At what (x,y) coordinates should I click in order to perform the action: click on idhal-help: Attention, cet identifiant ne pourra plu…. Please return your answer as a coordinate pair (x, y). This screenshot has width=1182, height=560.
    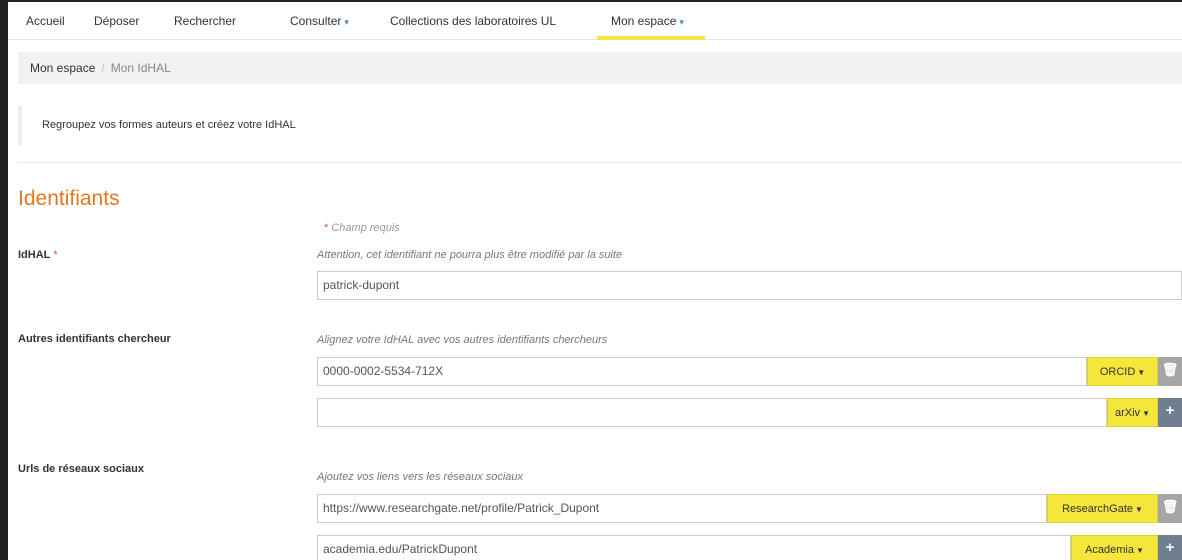
    Looking at the image, I should click on (470, 255).